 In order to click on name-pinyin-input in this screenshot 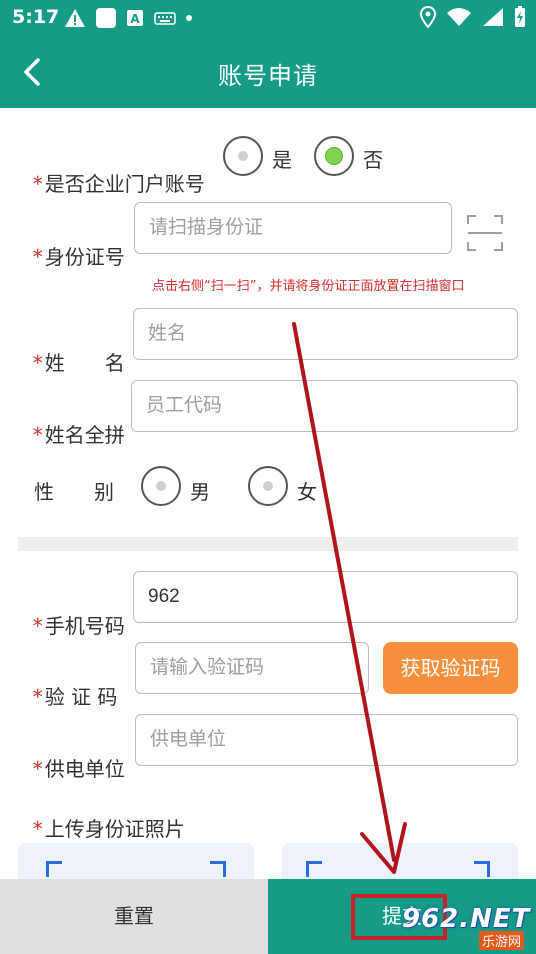, I will do `click(324, 406)`.